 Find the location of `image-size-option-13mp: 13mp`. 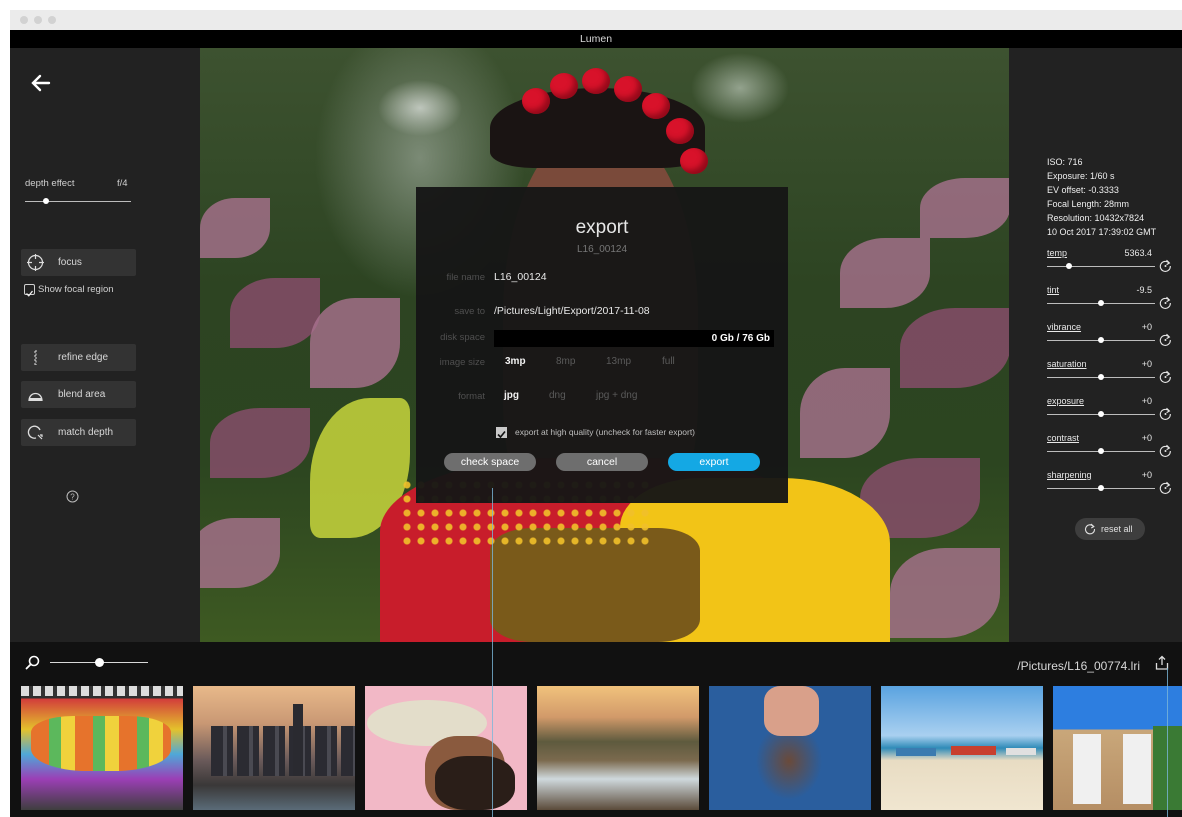

image-size-option-13mp: 13mp is located at coordinates (618, 361).